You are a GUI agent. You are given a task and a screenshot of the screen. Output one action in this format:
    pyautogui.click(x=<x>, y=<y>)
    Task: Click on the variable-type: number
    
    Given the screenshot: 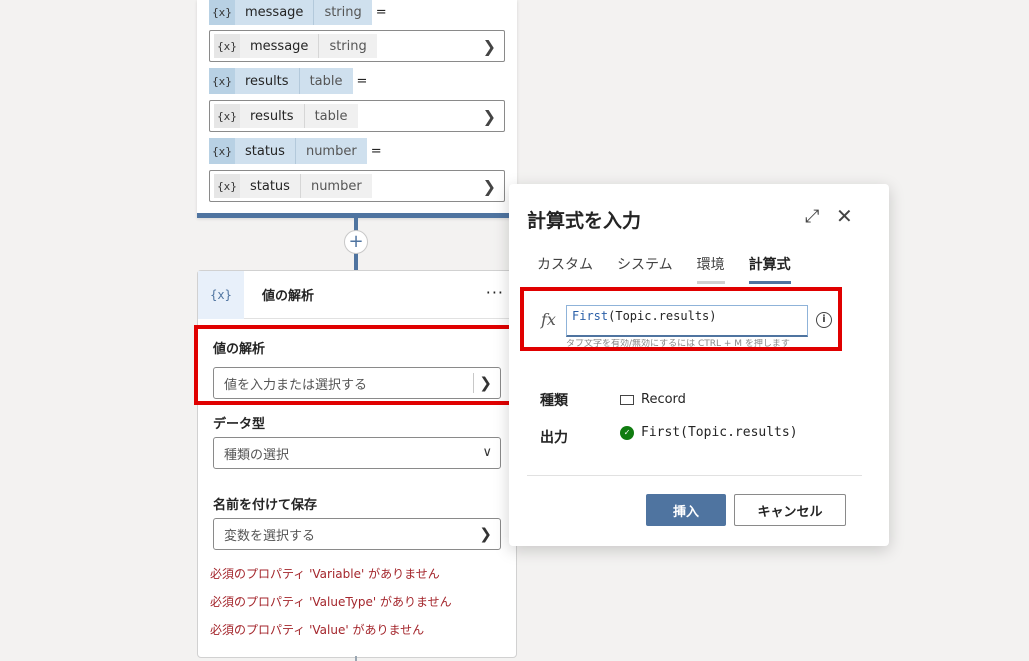 What is the action you would take?
    pyautogui.click(x=330, y=151)
    